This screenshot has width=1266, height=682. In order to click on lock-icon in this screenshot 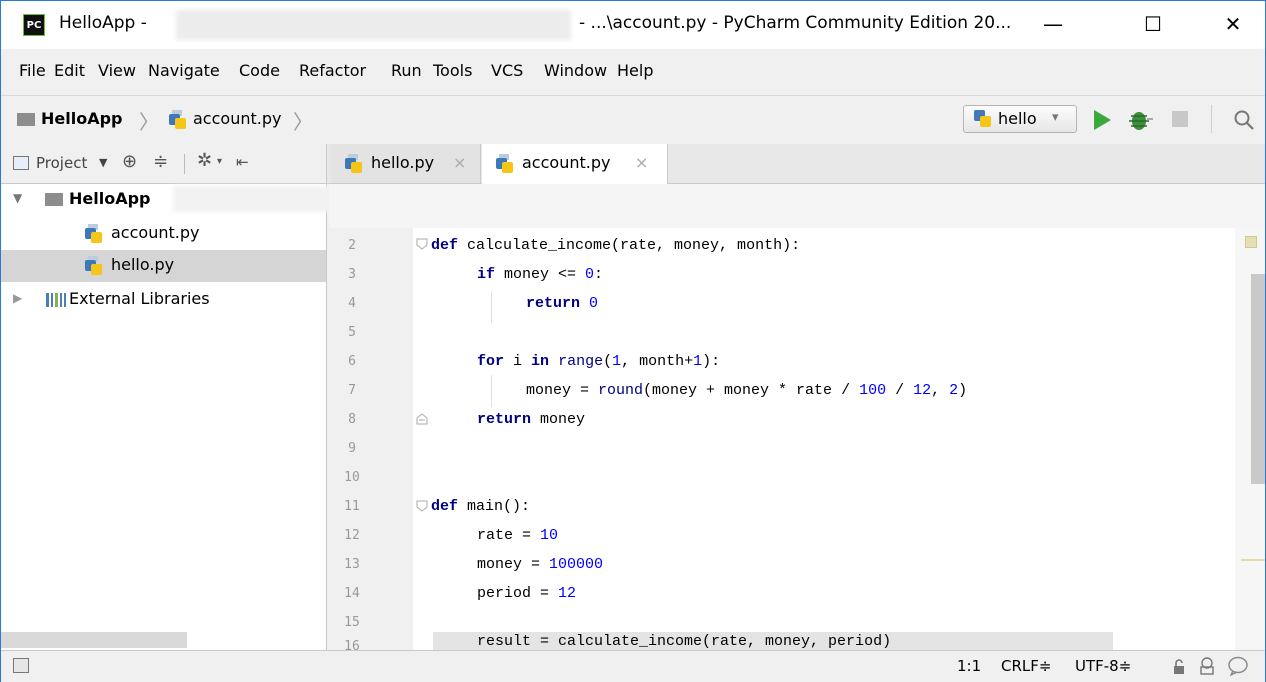, I will do `click(1179, 667)`.